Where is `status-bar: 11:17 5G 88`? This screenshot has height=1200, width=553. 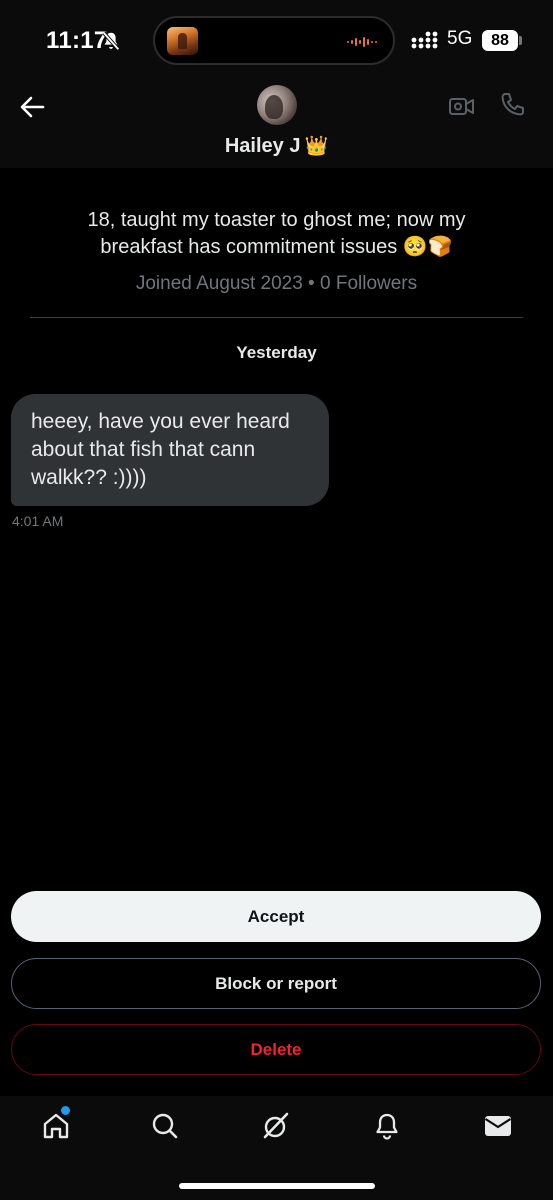 status-bar: 11:17 5G 88 is located at coordinates (276, 40).